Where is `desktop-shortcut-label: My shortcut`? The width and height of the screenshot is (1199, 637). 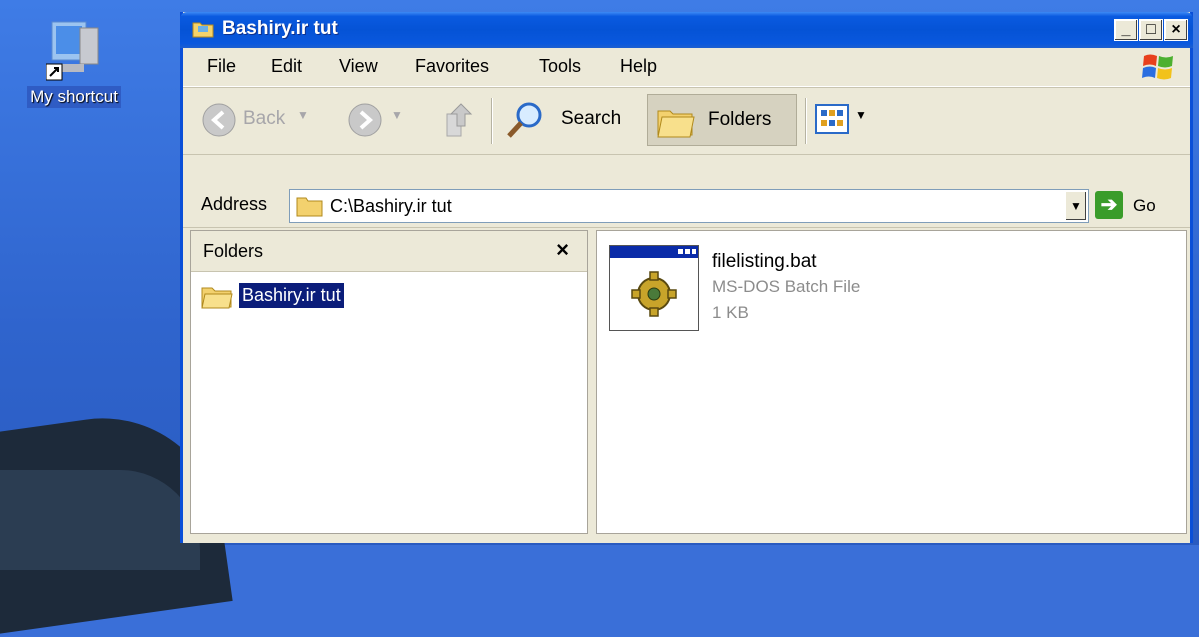 desktop-shortcut-label: My shortcut is located at coordinates (74, 97).